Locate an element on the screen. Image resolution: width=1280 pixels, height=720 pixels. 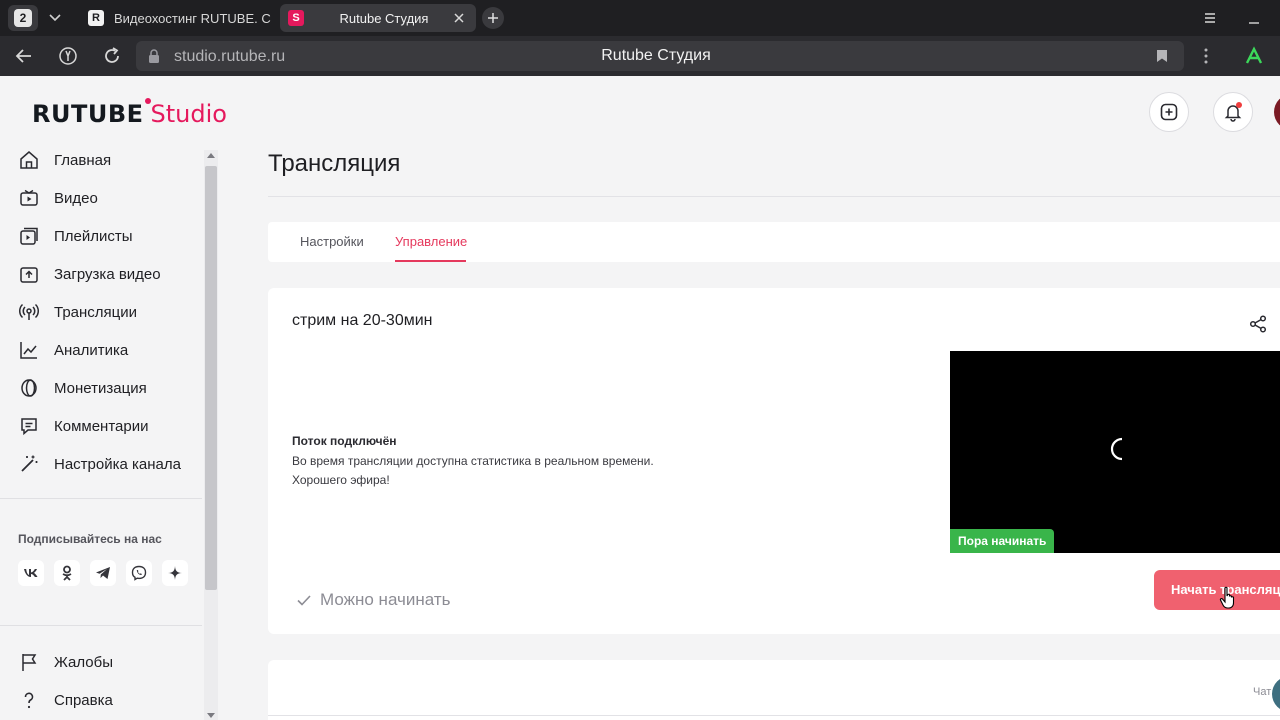
ready-status-text: Можно начинать is located at coordinates (385, 599).